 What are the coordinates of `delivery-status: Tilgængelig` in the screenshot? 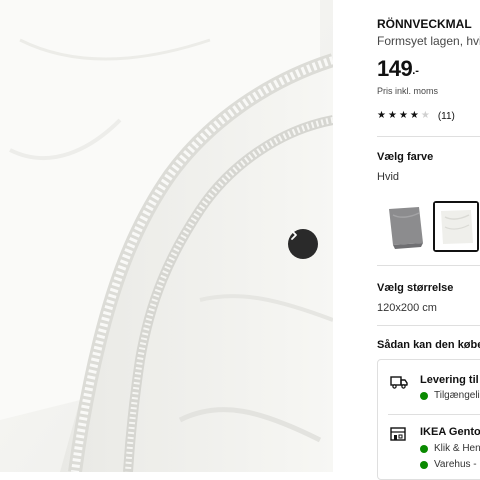 It's located at (450, 395).